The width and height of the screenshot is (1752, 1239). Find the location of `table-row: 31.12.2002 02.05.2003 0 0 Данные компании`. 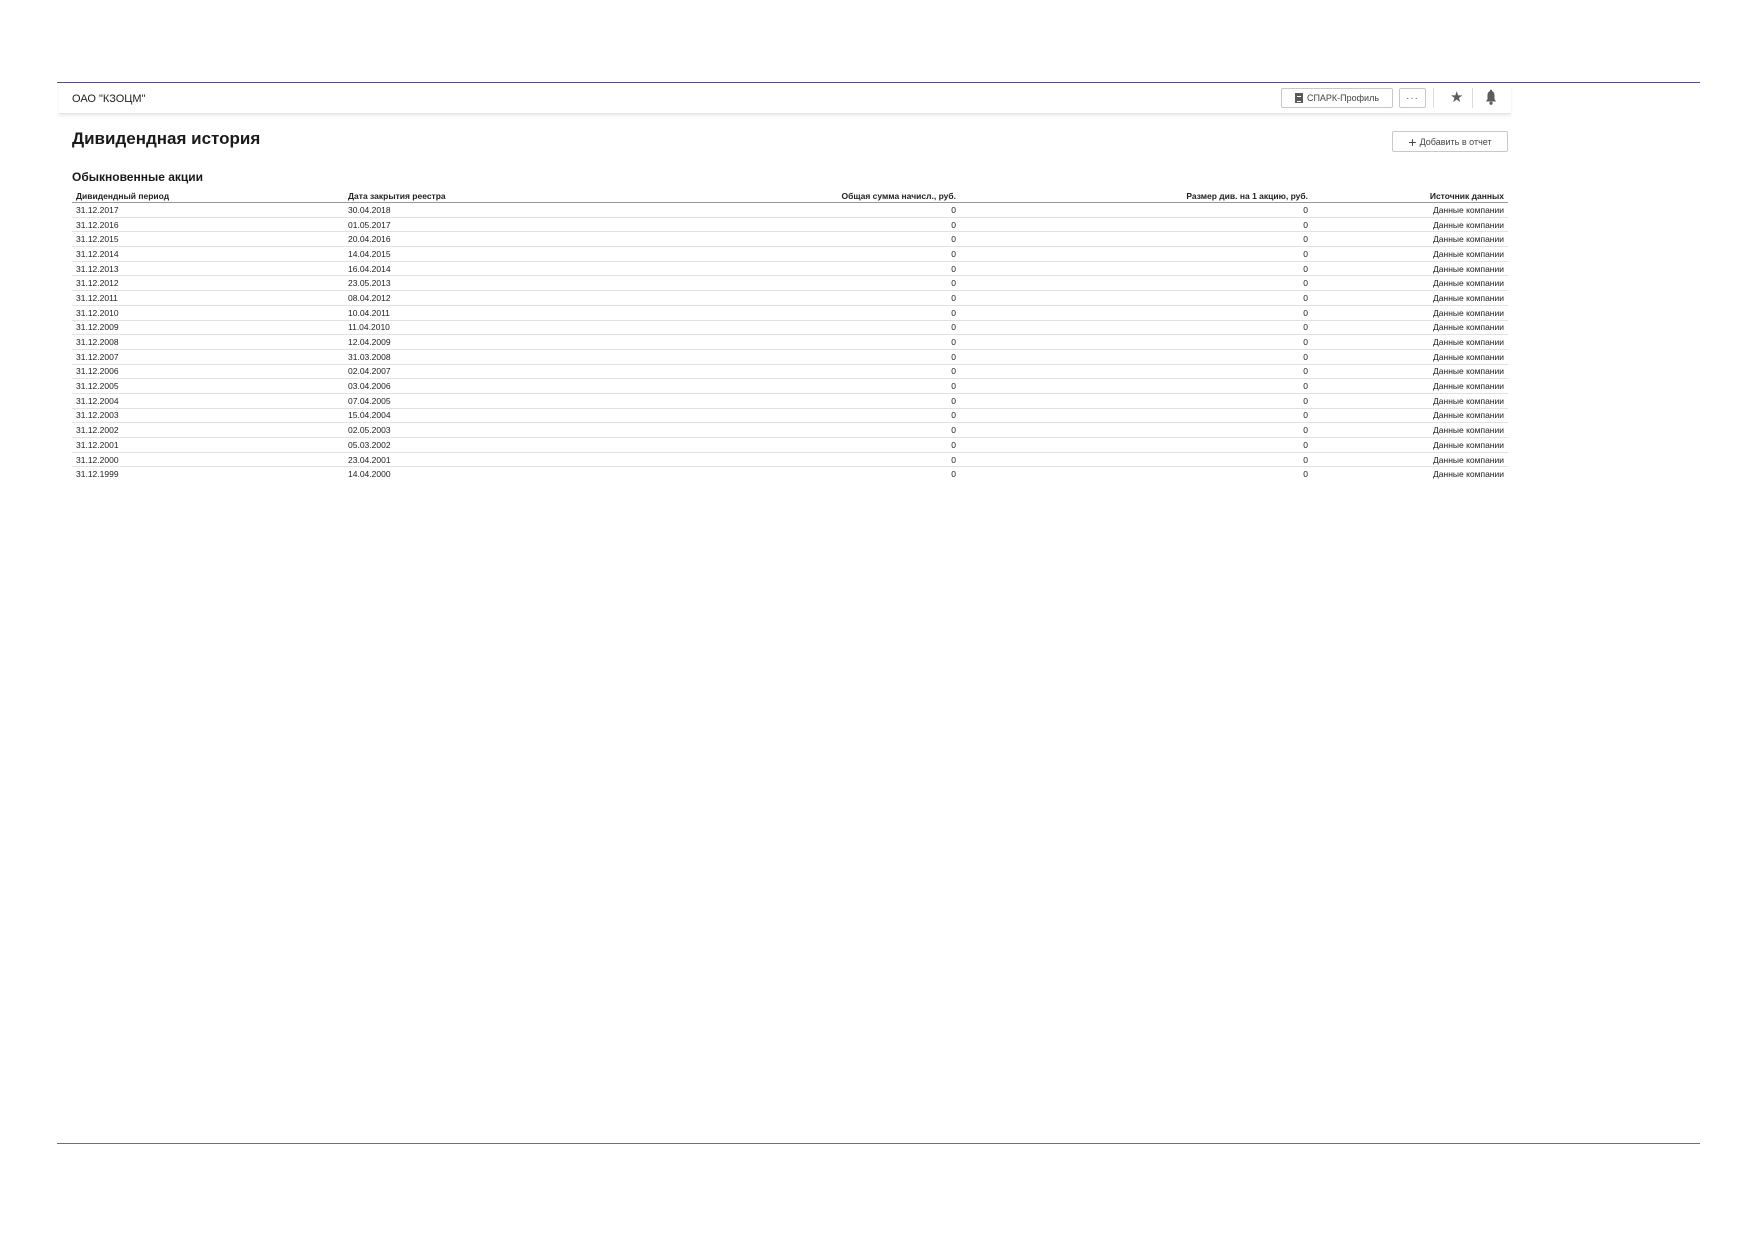

table-row: 31.12.2002 02.05.2003 0 0 Данные компании is located at coordinates (790, 430).